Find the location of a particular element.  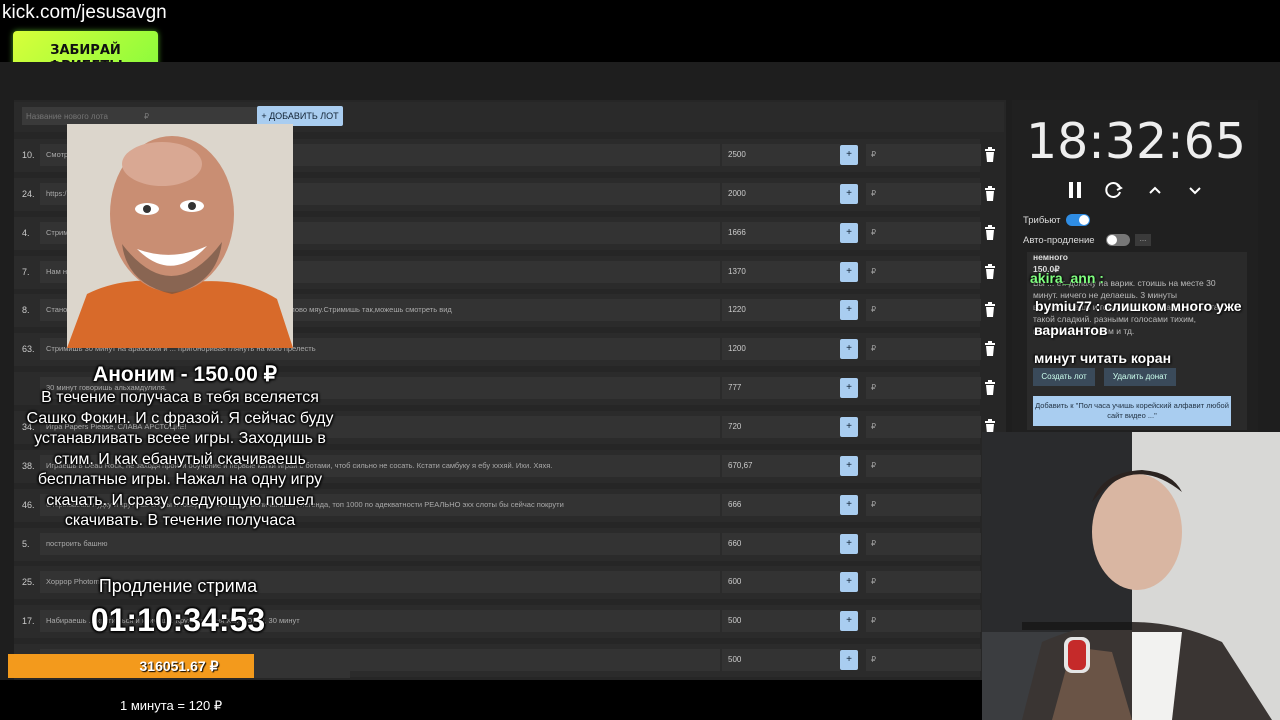

rate-text: 1 минута = 120 ₽ is located at coordinates (171, 705).